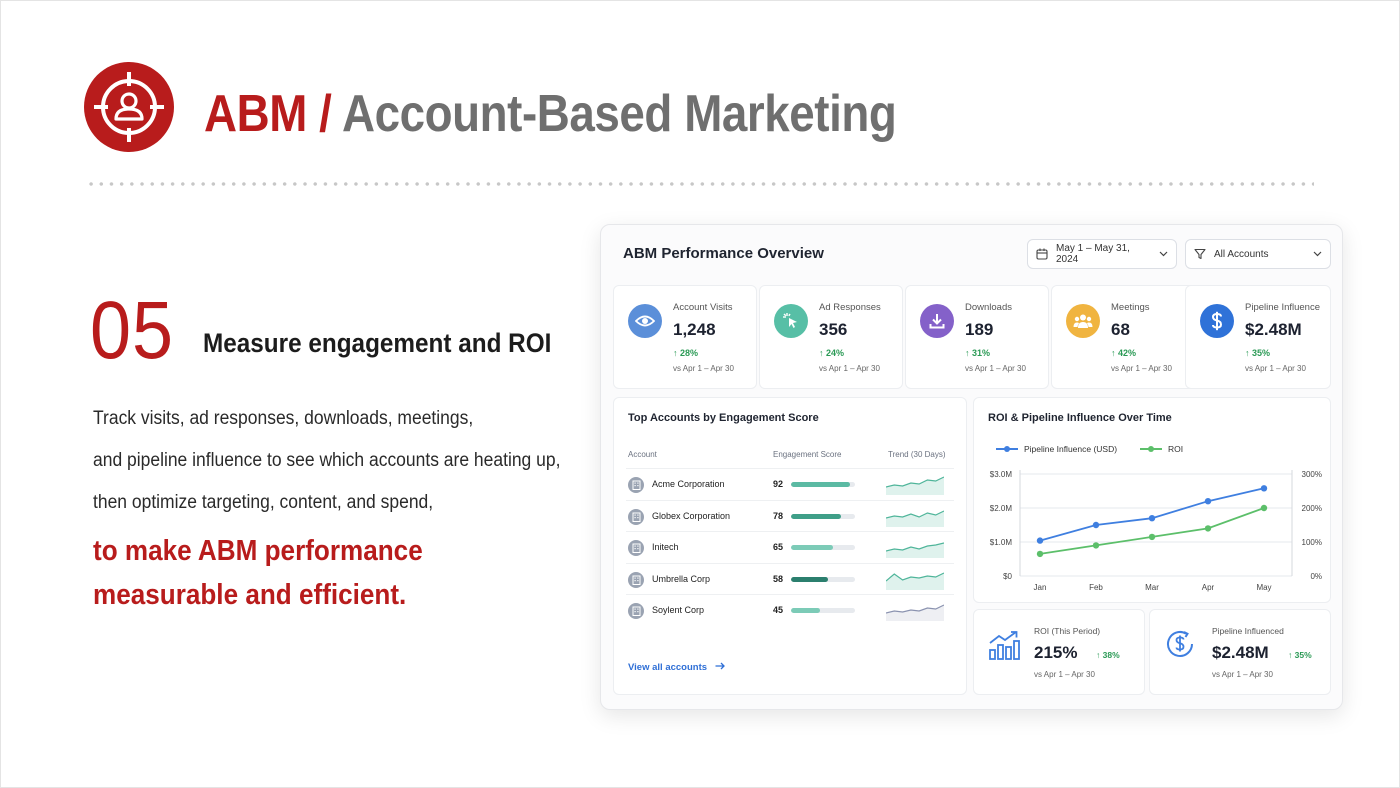 The image size is (1400, 788). Describe the element at coordinates (1130, 307) in the screenshot. I see `kpi-label: Meetings` at that location.